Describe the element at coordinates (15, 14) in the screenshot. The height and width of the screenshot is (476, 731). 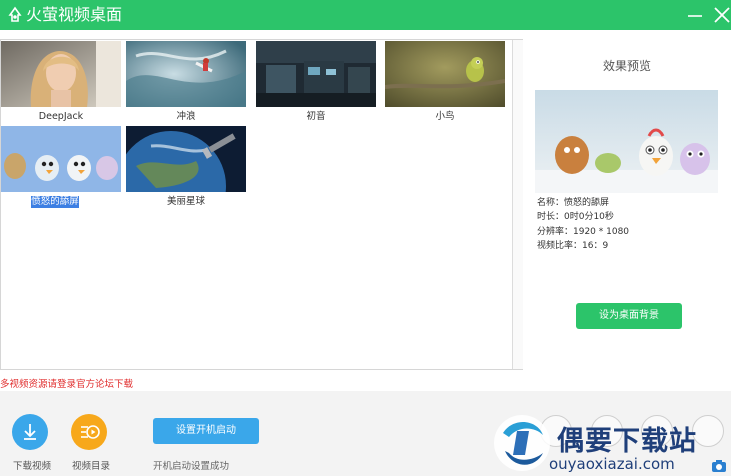
I see `app-logo-icon` at that location.